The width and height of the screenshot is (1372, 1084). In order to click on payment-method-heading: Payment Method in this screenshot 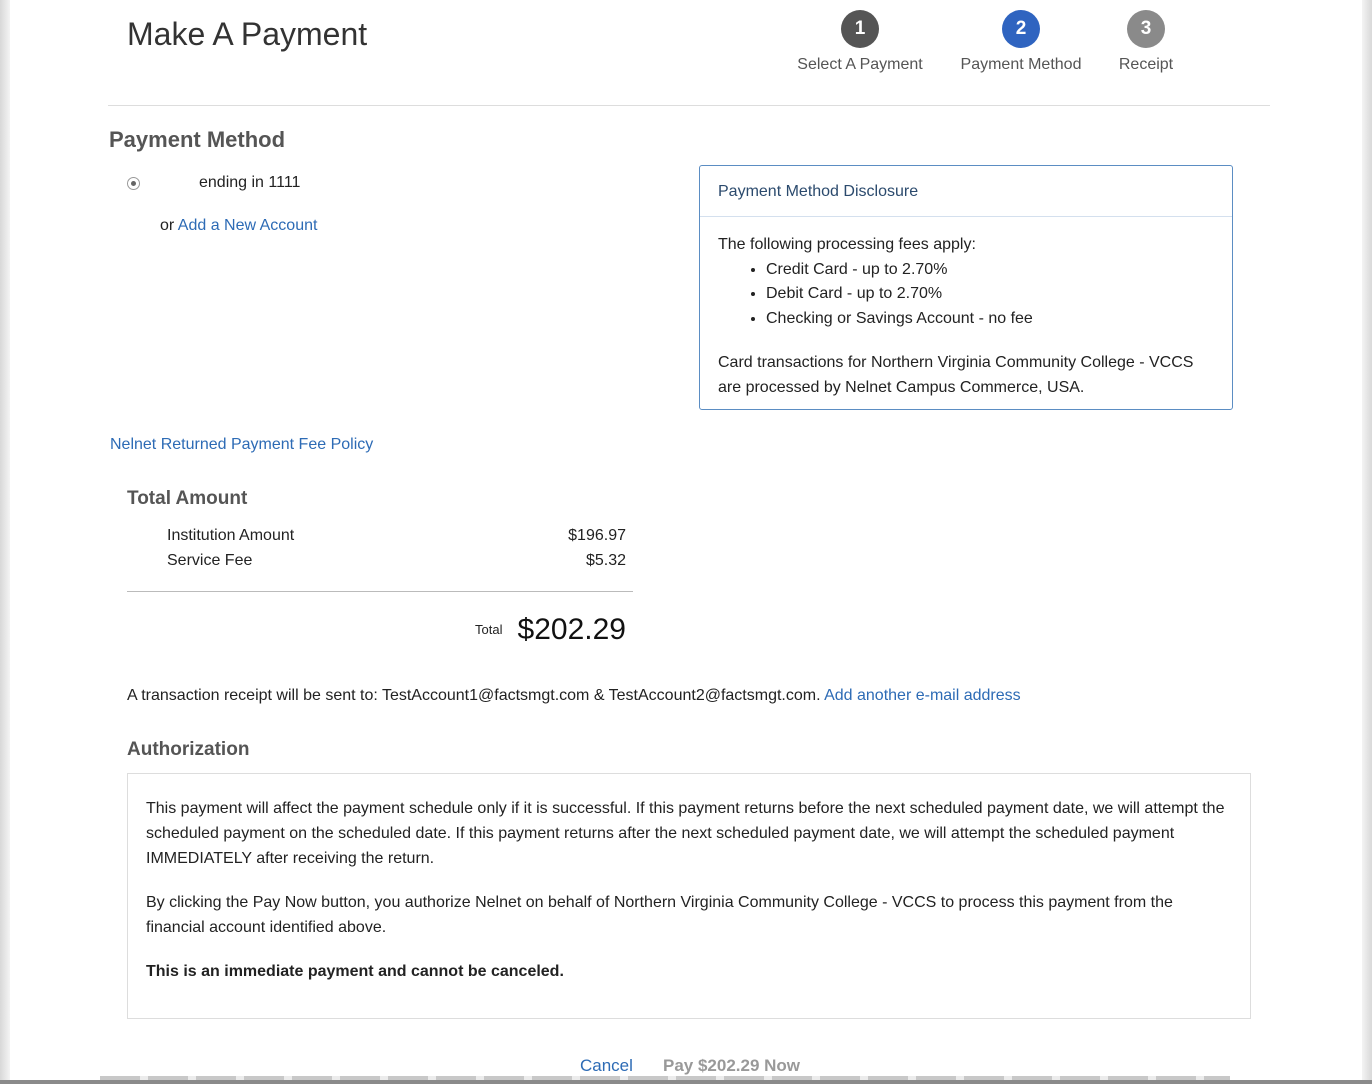, I will do `click(197, 139)`.